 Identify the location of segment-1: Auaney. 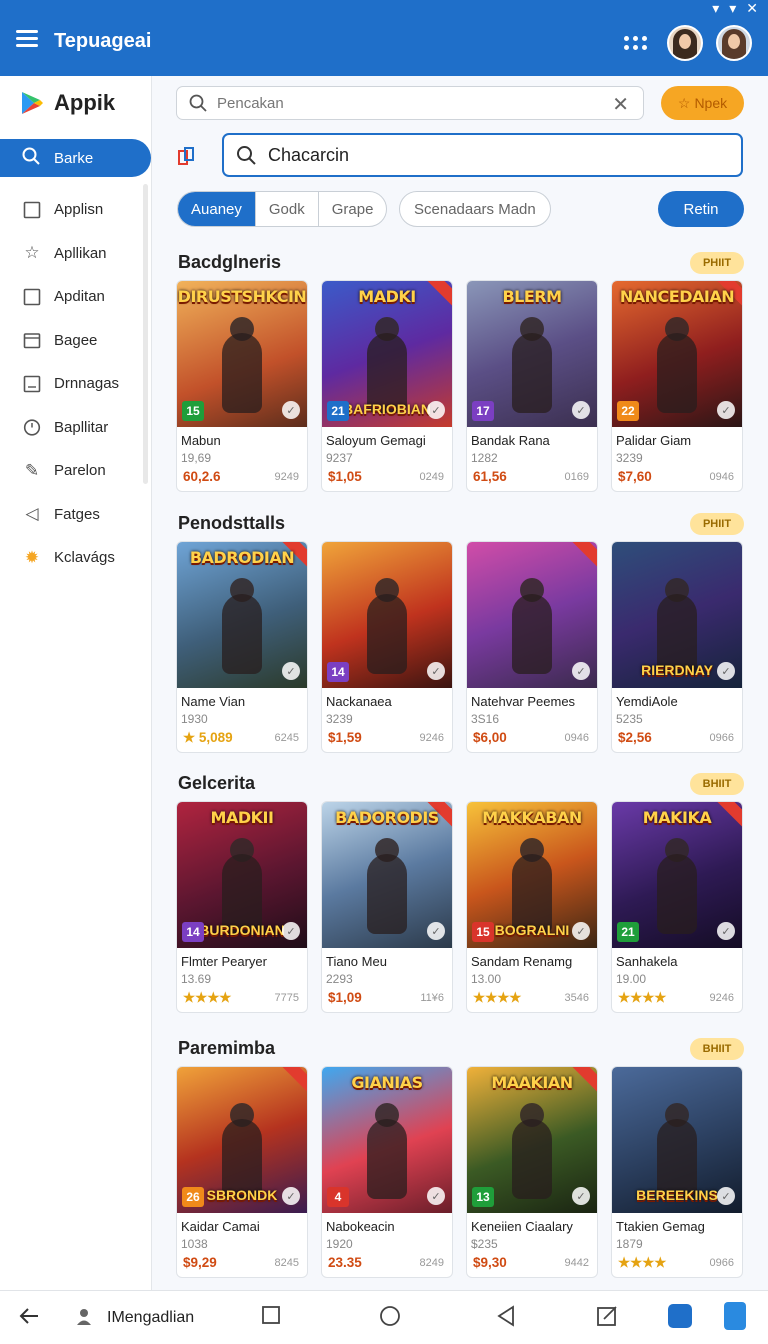
(217, 209).